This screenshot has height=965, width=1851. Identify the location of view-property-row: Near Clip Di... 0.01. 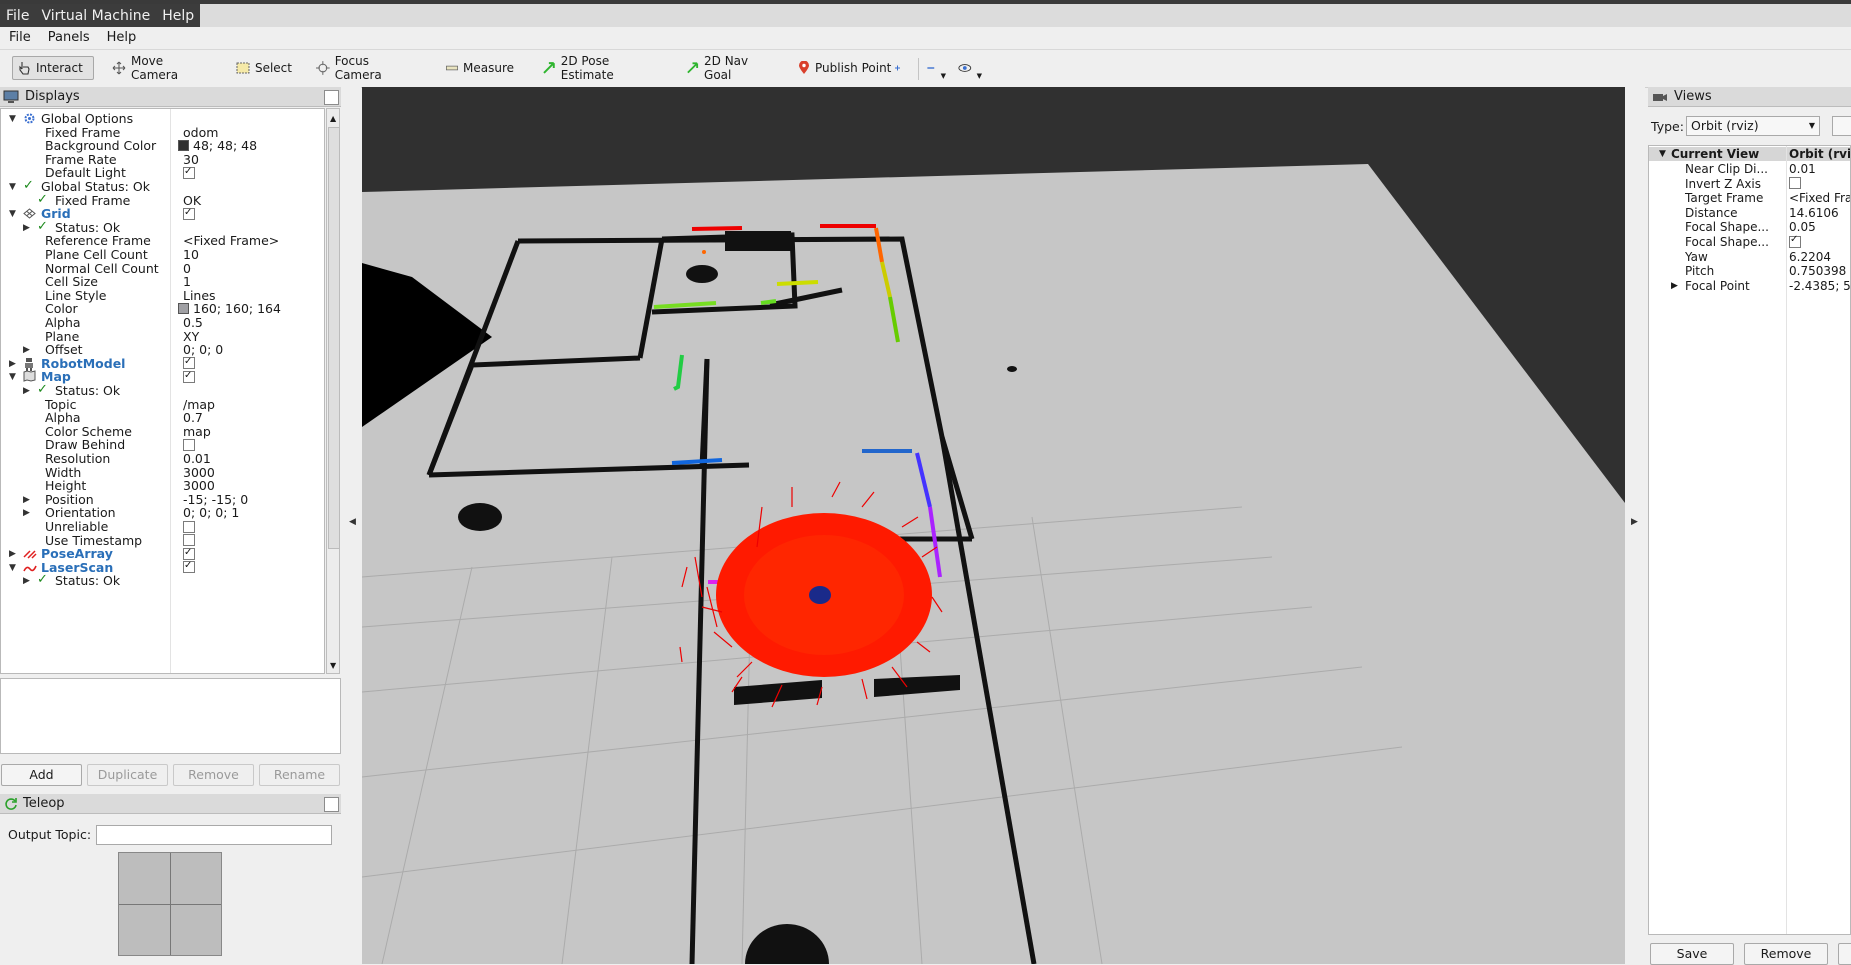
(1749, 169).